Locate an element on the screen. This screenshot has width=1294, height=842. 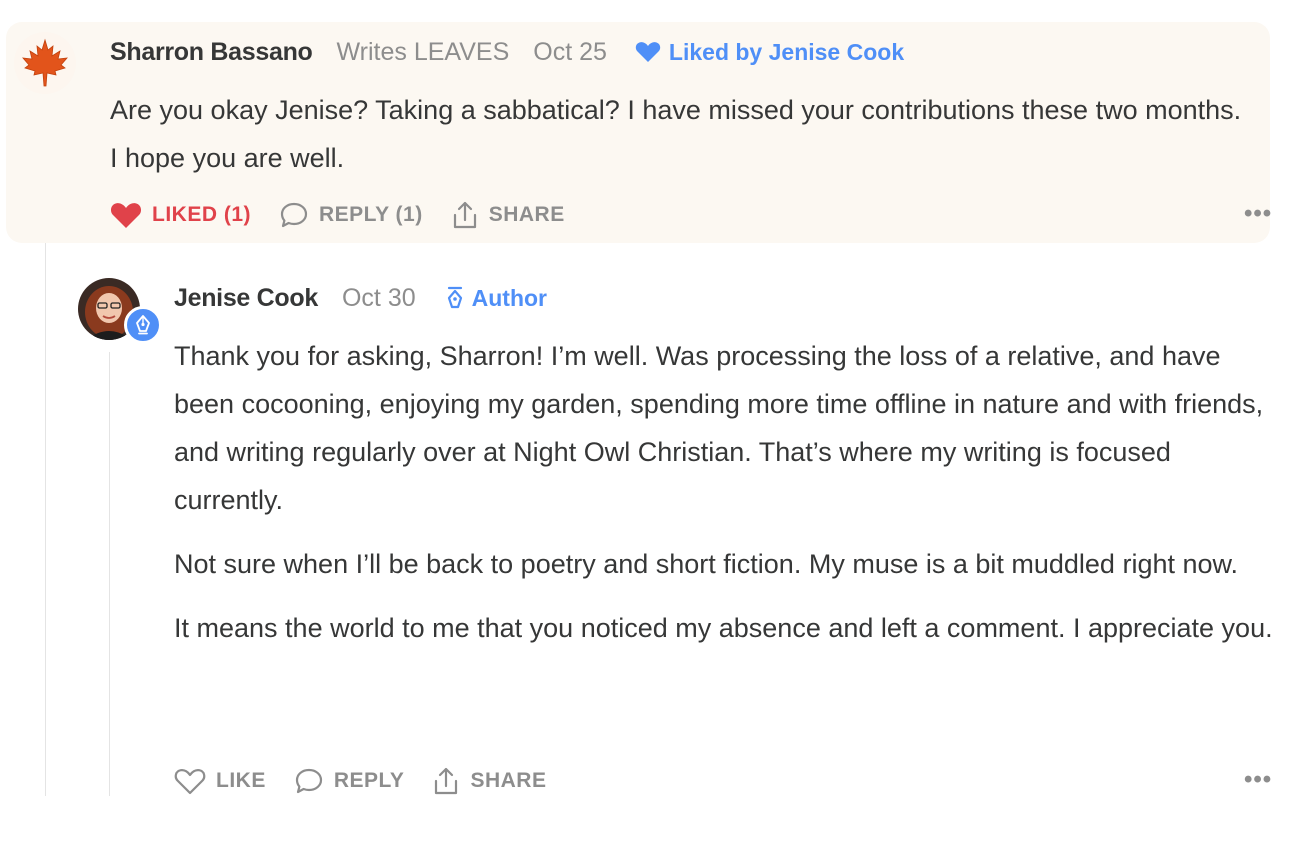
reply-thread-line is located at coordinates (109, 574).